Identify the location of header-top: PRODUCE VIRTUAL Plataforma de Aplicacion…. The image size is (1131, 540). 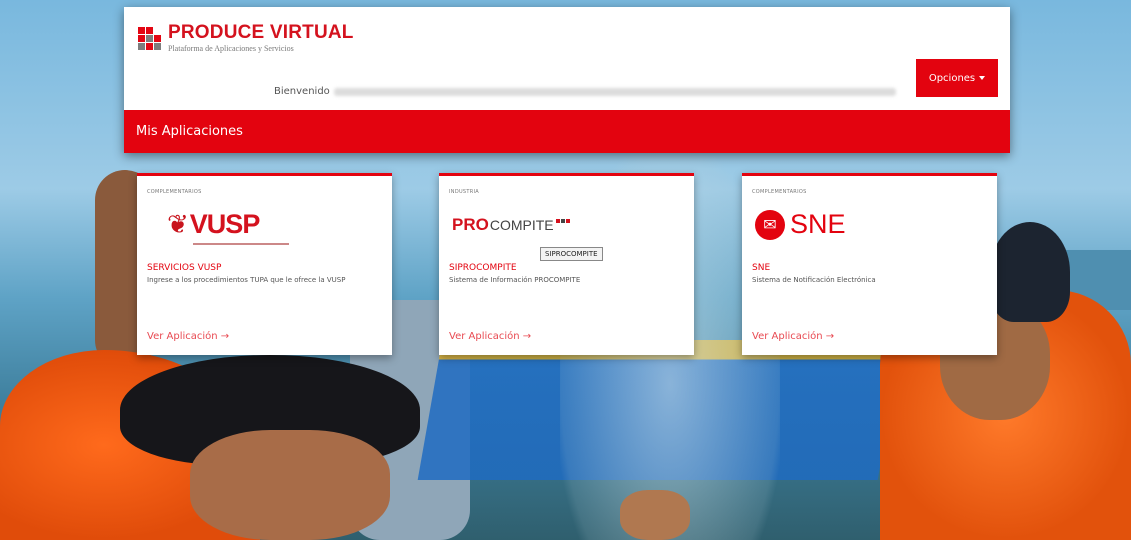
(567, 58).